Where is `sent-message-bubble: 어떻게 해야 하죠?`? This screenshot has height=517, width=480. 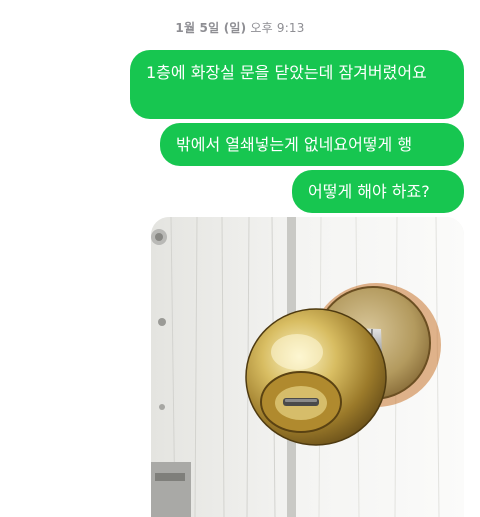 sent-message-bubble: 어떻게 해야 하죠? is located at coordinates (378, 191).